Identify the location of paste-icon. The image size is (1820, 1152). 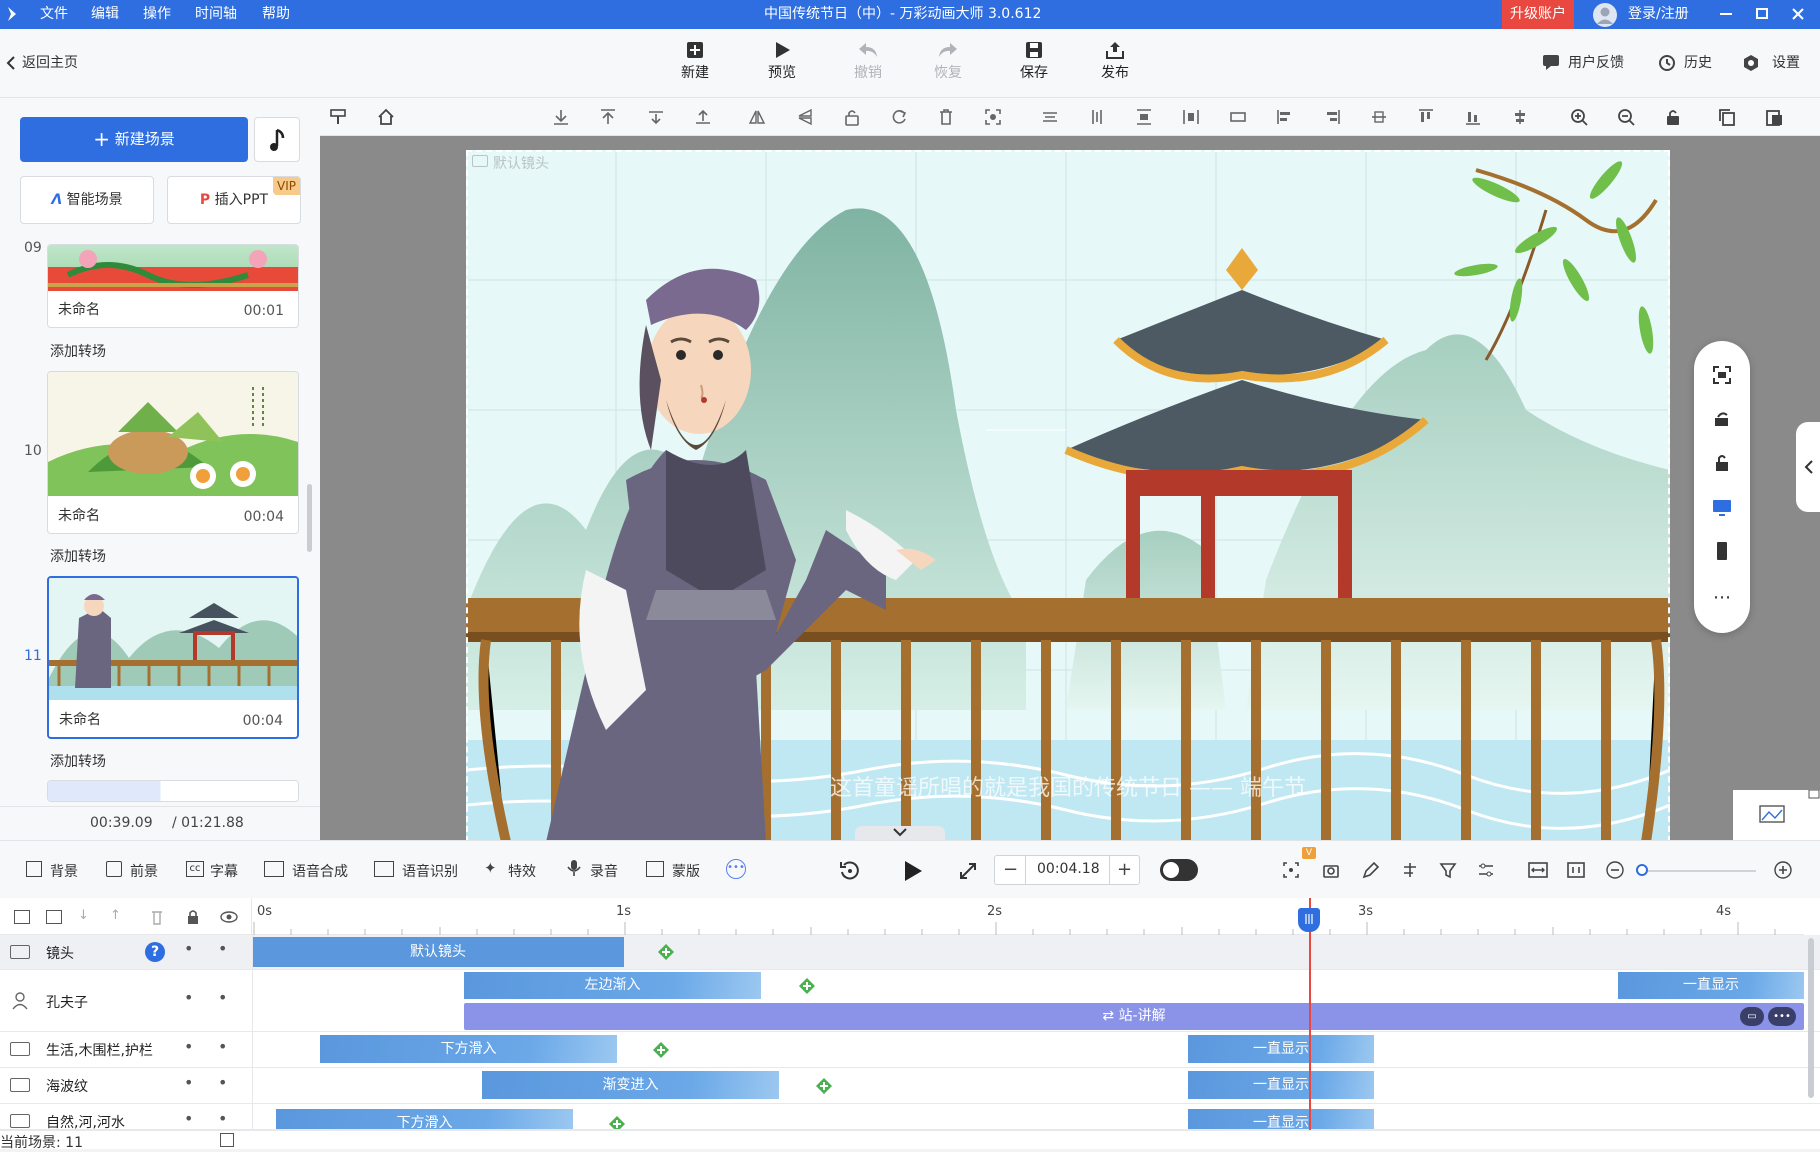
(1774, 117).